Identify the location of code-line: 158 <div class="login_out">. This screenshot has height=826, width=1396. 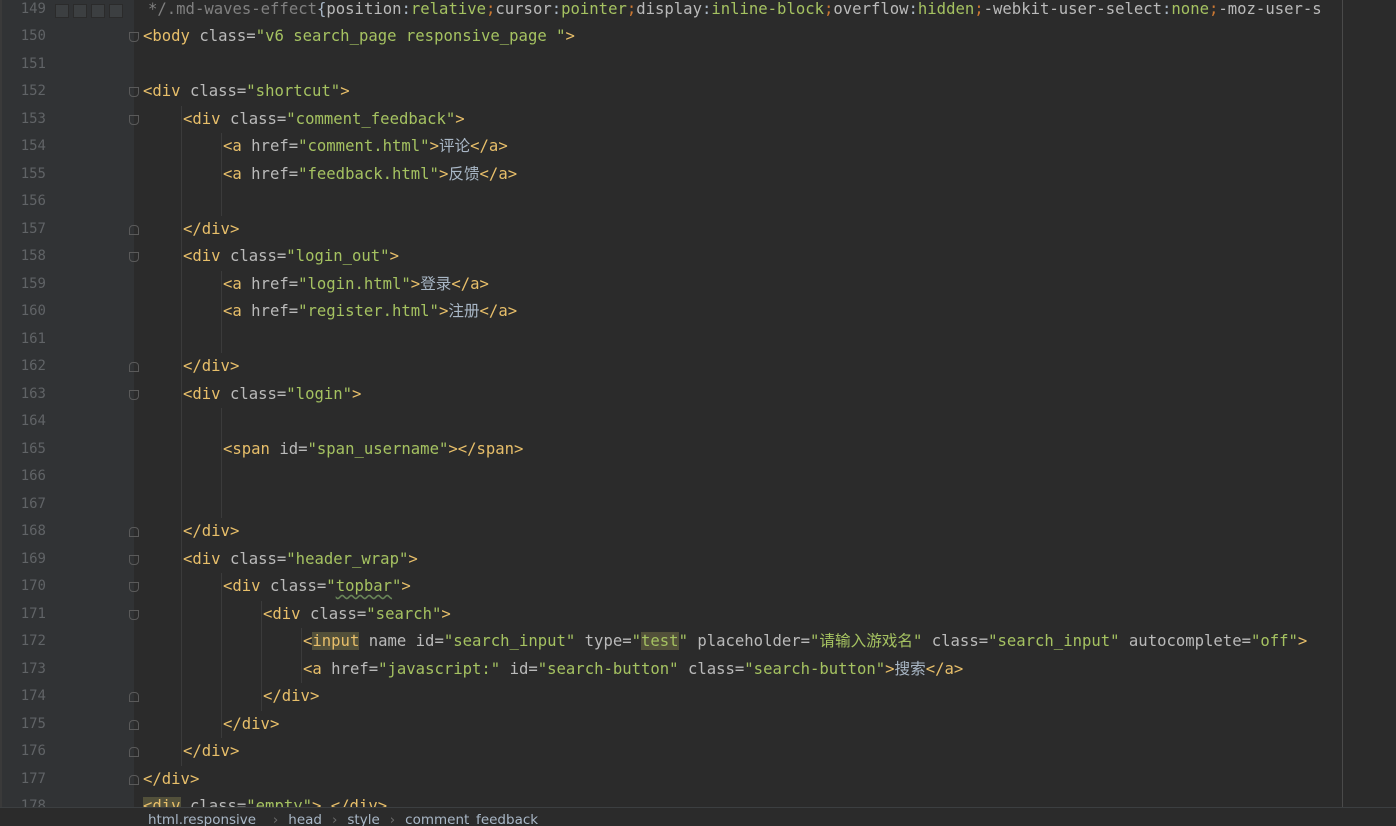
(698, 257).